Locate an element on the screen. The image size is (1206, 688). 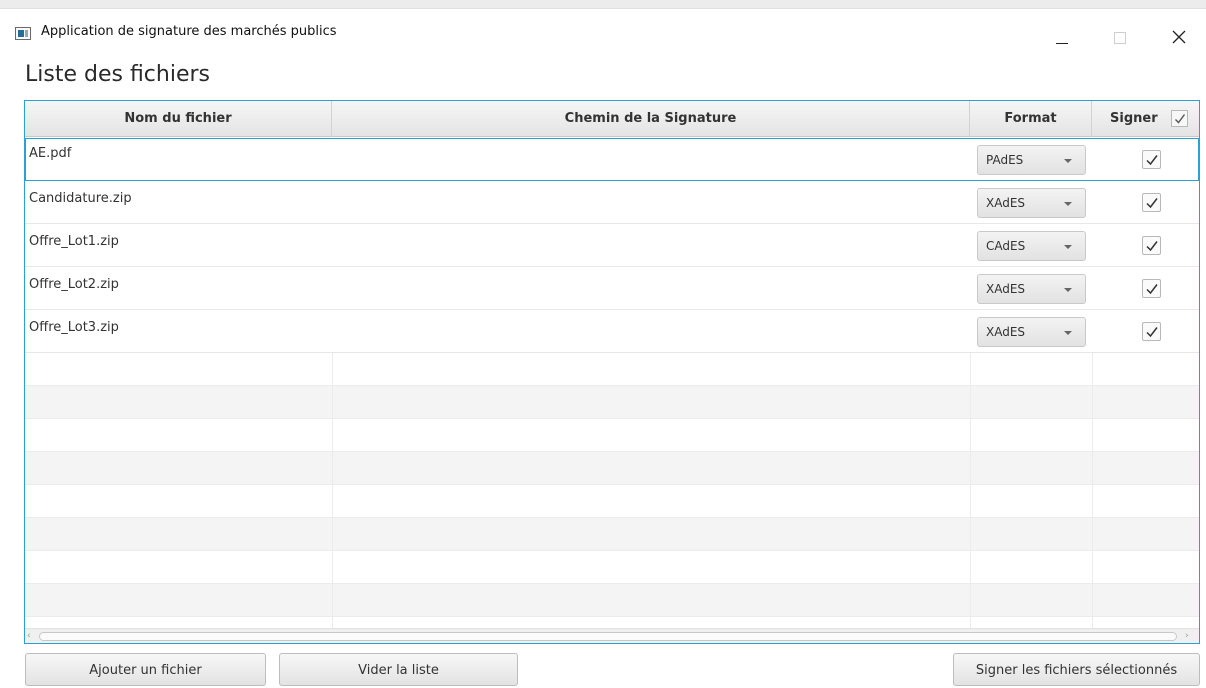
minimize-button is located at coordinates (1062, 34).